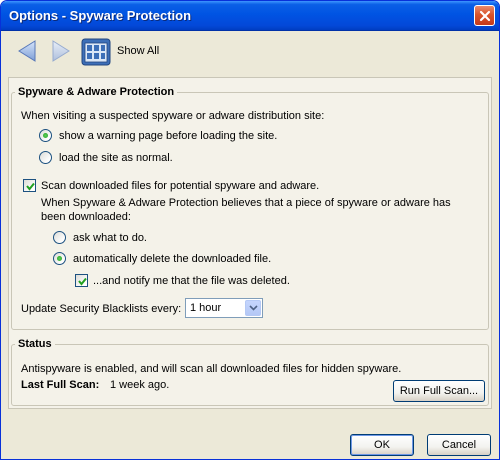 The width and height of the screenshot is (500, 460). Describe the element at coordinates (27, 51) in the screenshot. I see `back-arrow-icon` at that location.